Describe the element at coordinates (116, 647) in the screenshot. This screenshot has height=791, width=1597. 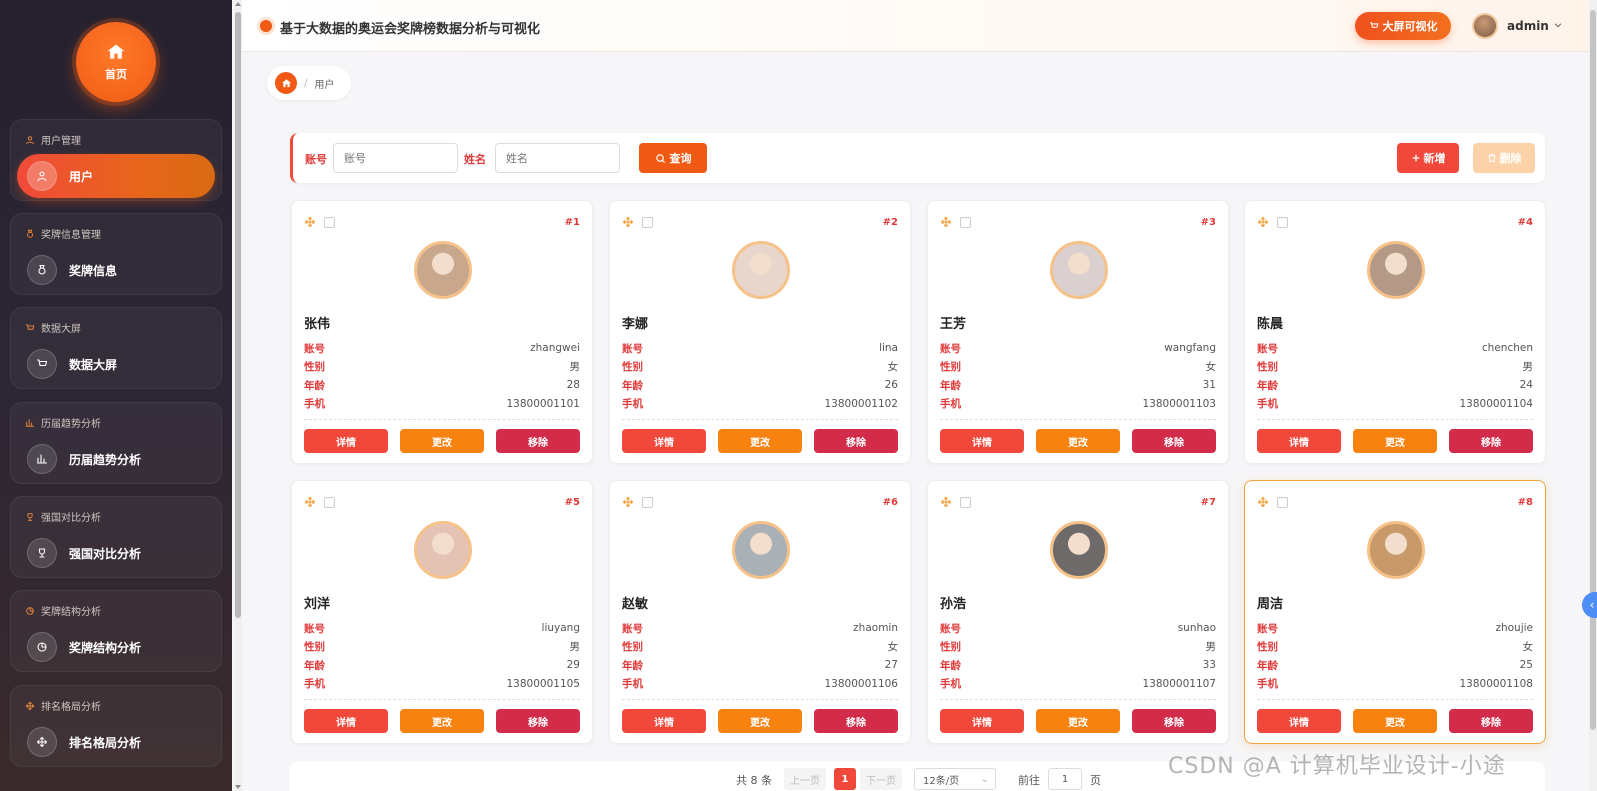
I see `sidebar-item: 奖牌结构分析` at that location.